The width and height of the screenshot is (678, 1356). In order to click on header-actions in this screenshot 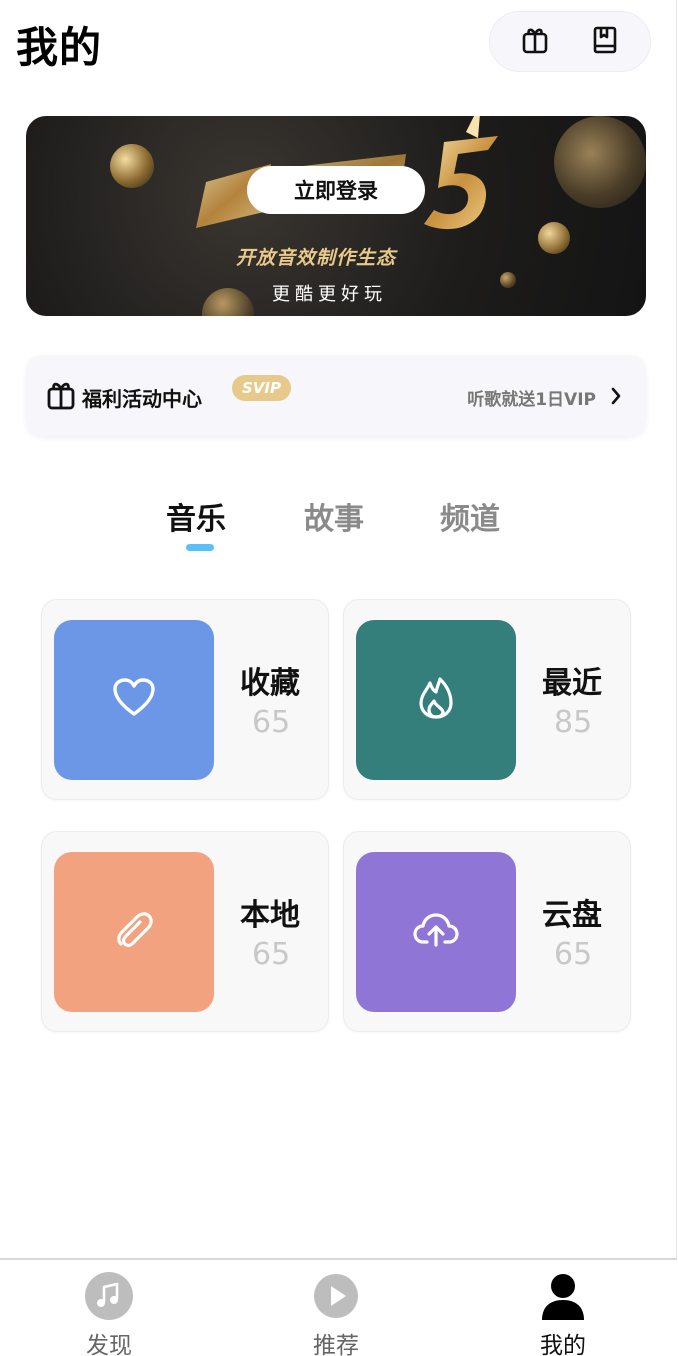, I will do `click(570, 41)`.